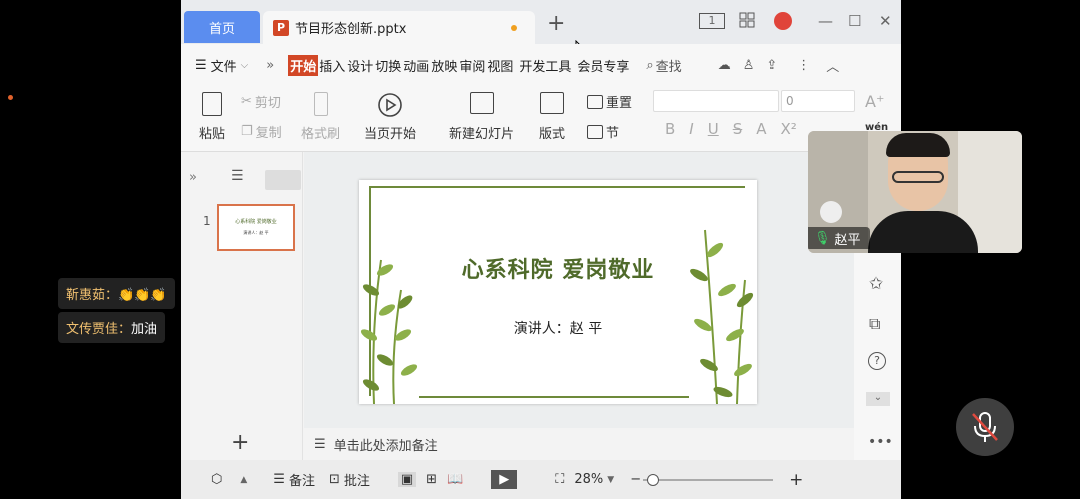 Image resolution: width=1080 pixels, height=499 pixels. Describe the element at coordinates (261, 101) in the screenshot. I see `cut-button: ✂ 剪切` at that location.